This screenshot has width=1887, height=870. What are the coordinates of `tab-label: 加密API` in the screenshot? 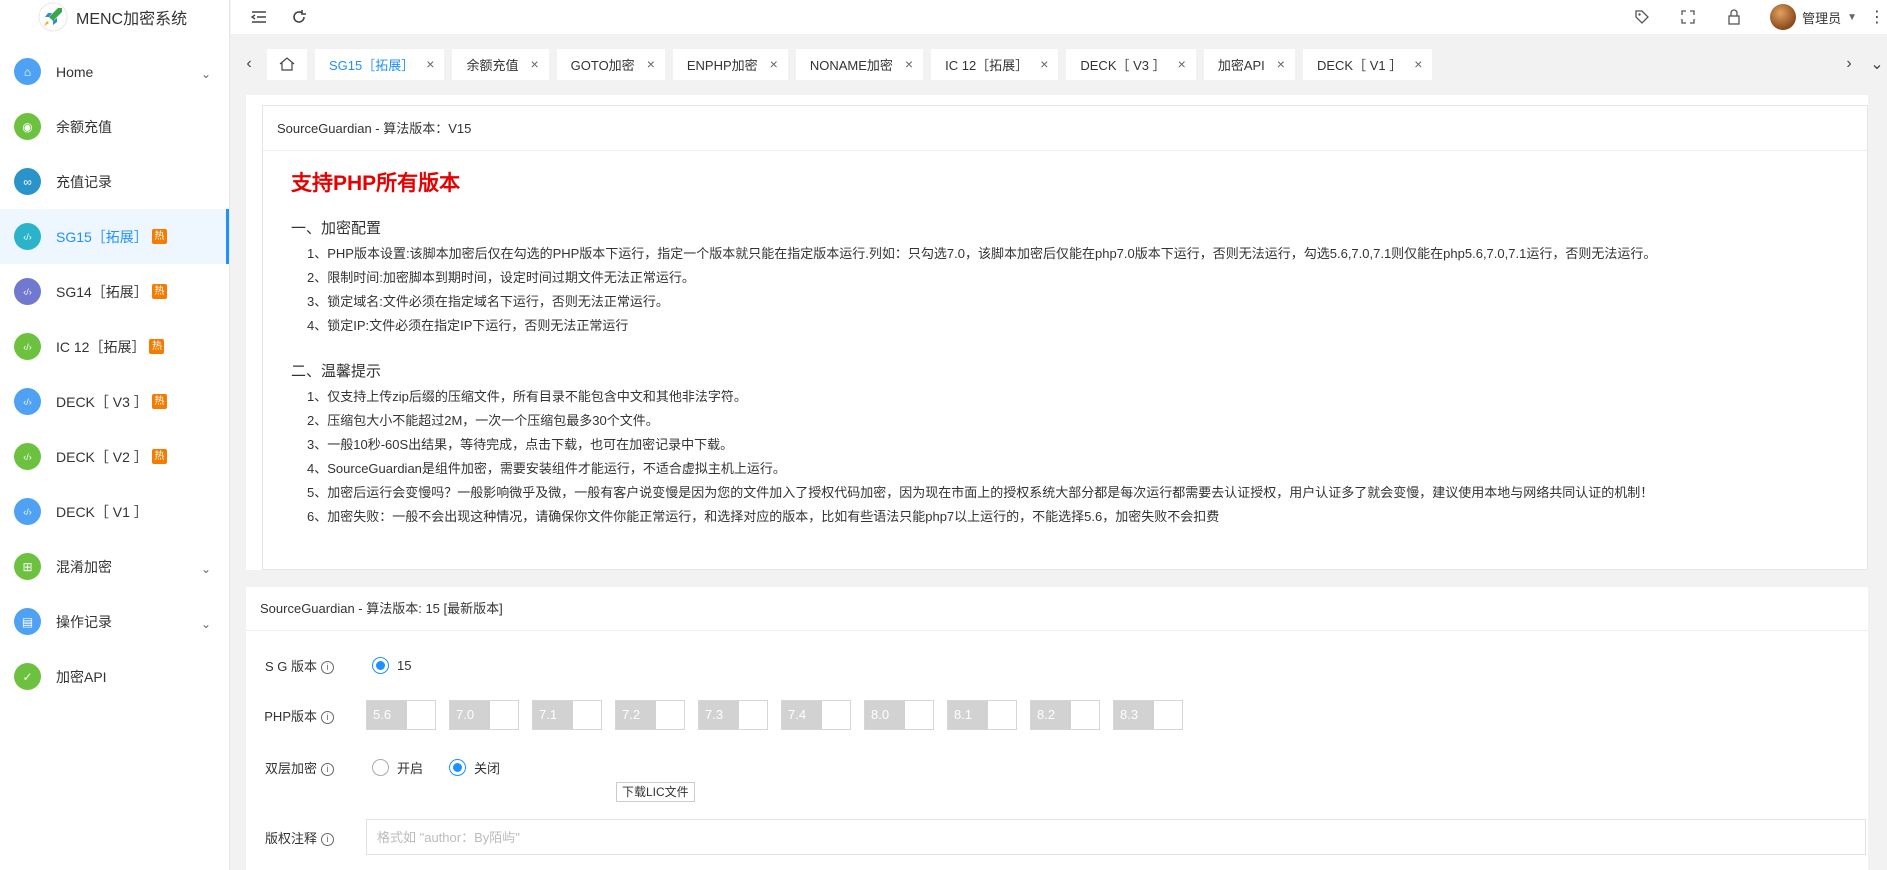 It's located at (1241, 65).